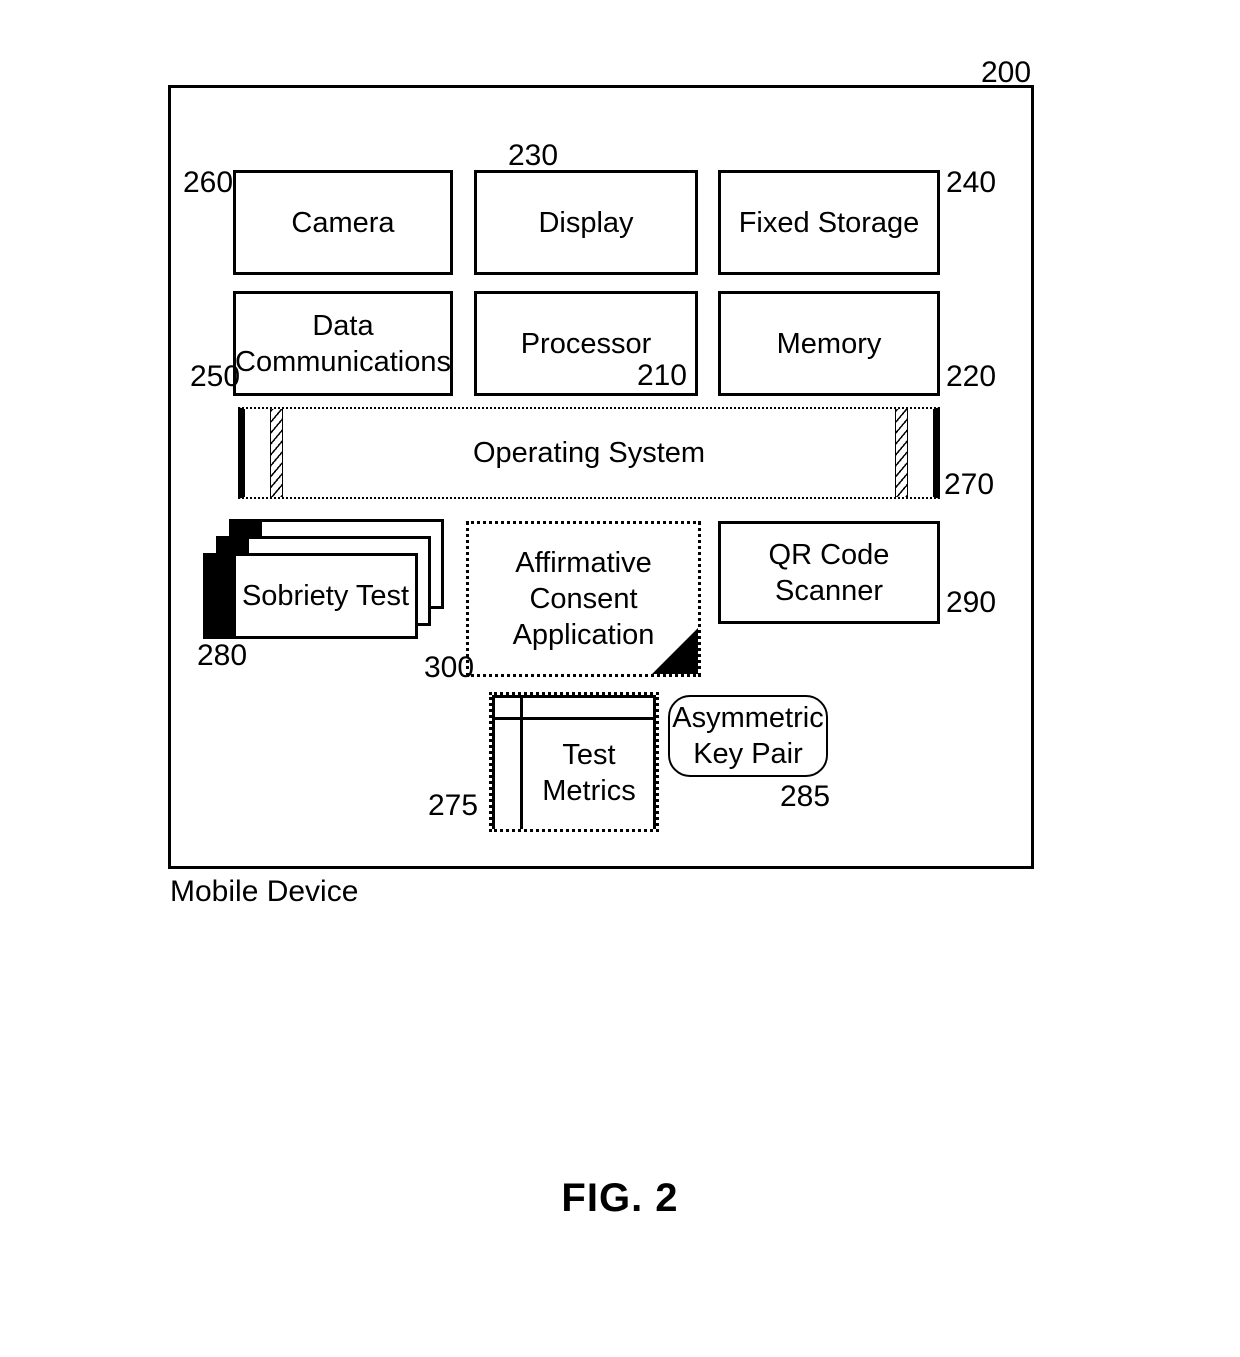 This screenshot has width=1240, height=1357. What do you see at coordinates (589, 773) in the screenshot?
I see `test-metrics-label-group: Test Metrics` at bounding box center [589, 773].